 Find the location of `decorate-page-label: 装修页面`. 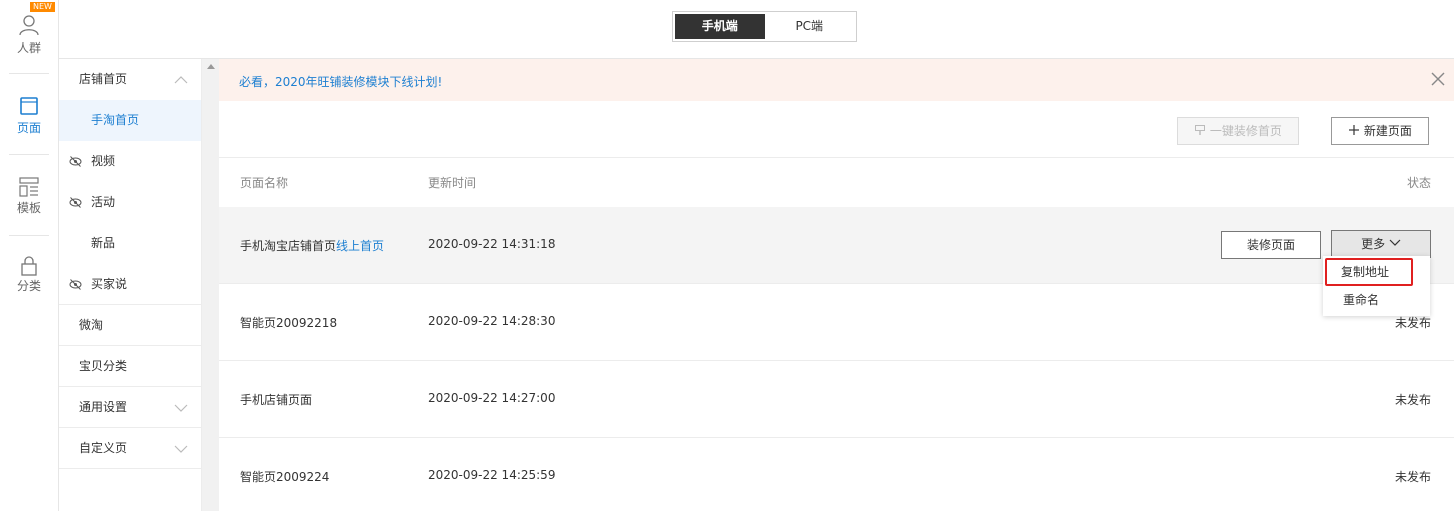

decorate-page-label: 装修页面 is located at coordinates (1270, 245).